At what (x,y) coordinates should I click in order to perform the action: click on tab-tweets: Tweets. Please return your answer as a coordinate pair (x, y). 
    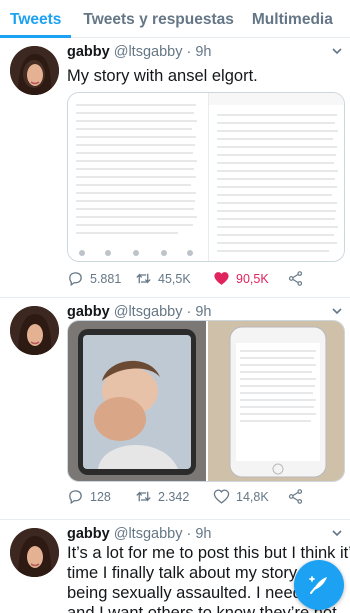
    Looking at the image, I should click on (36, 19).